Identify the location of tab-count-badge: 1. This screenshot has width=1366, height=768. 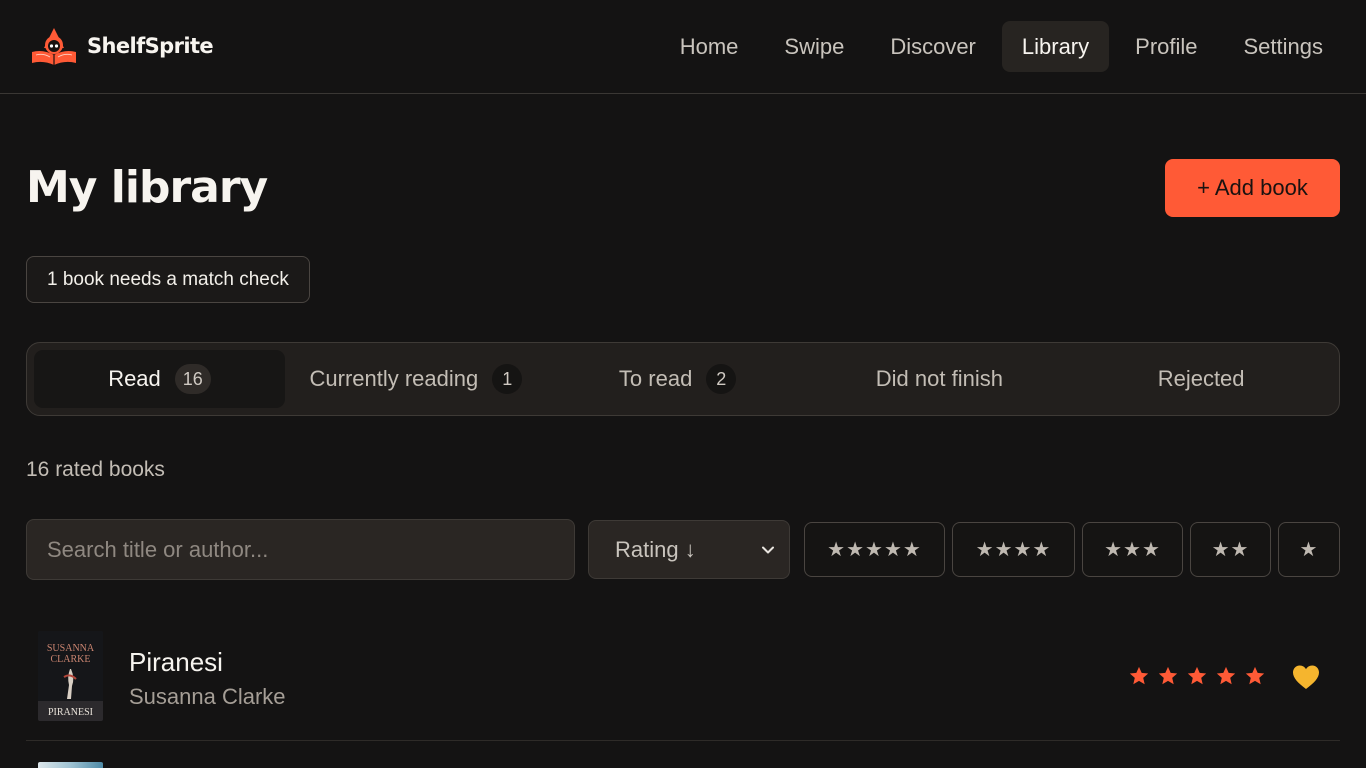
(507, 379).